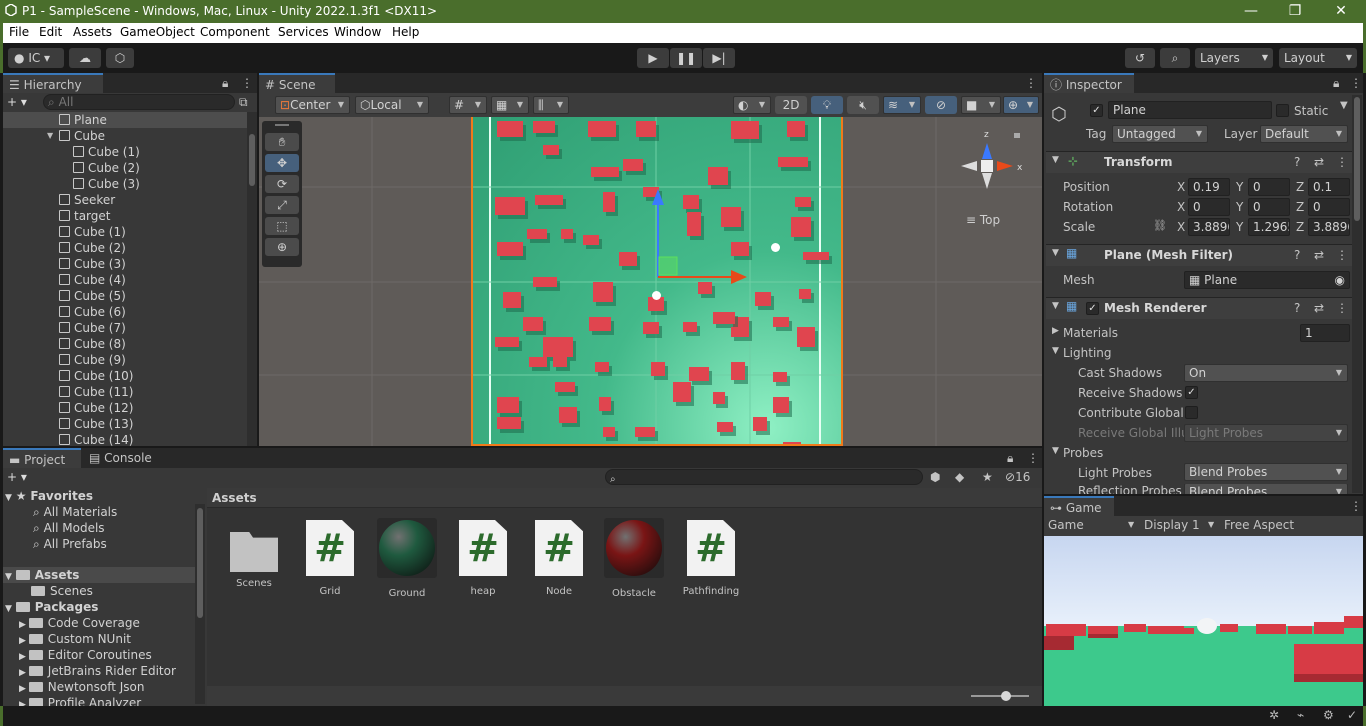 This screenshot has height=726, width=1366. What do you see at coordinates (1352, 715) in the screenshot?
I see `check-icon: ✓` at bounding box center [1352, 715].